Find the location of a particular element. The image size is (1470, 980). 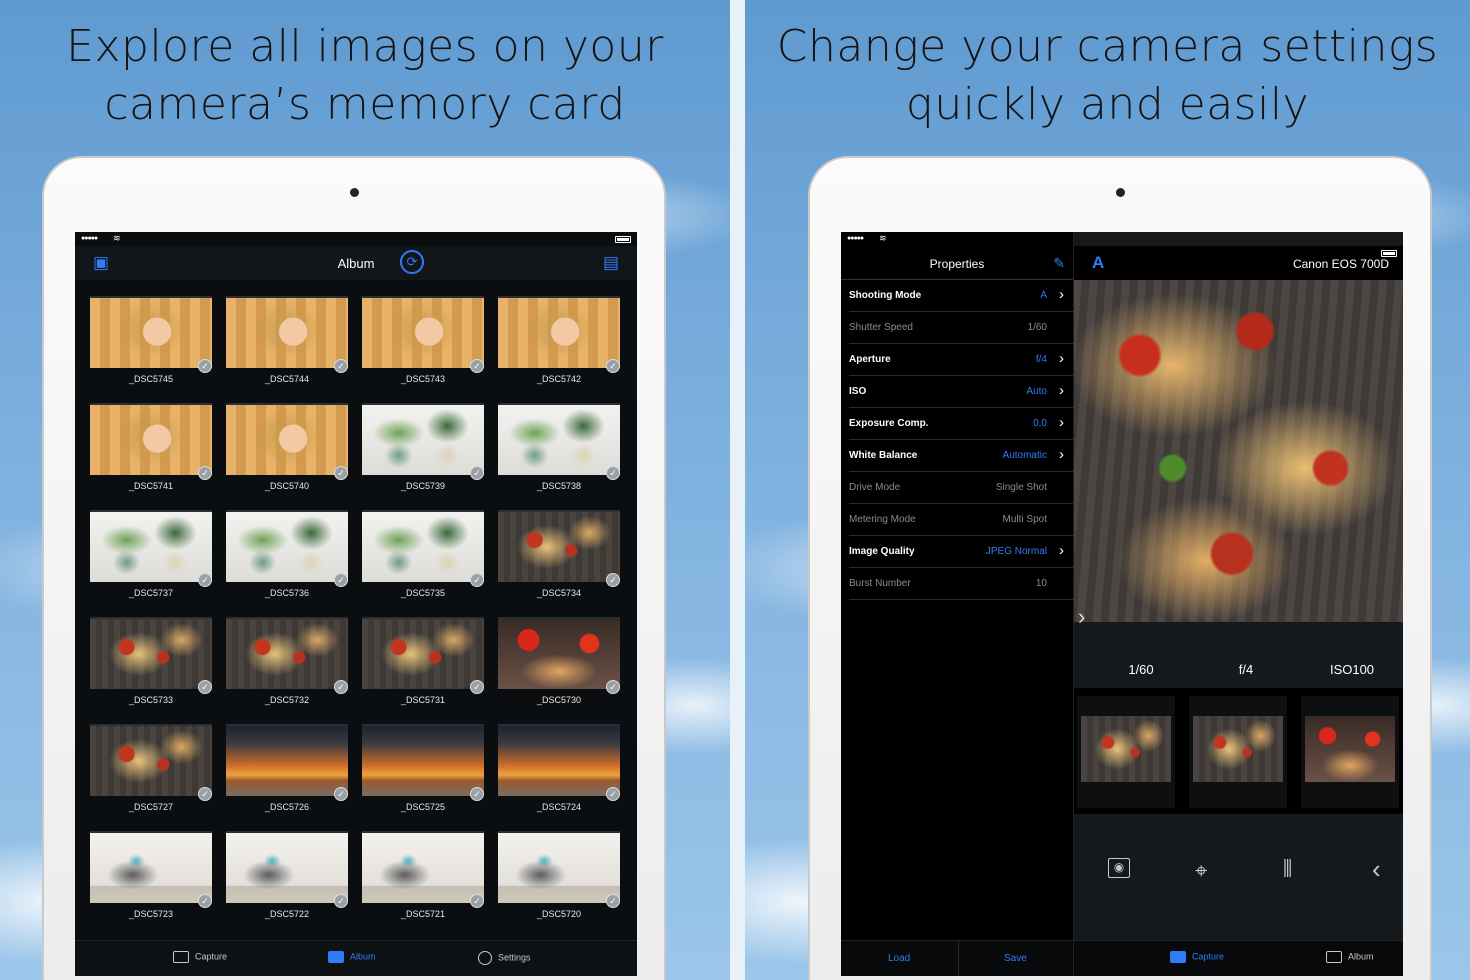

properties-bottom-bar: Load Save is located at coordinates (957, 958).